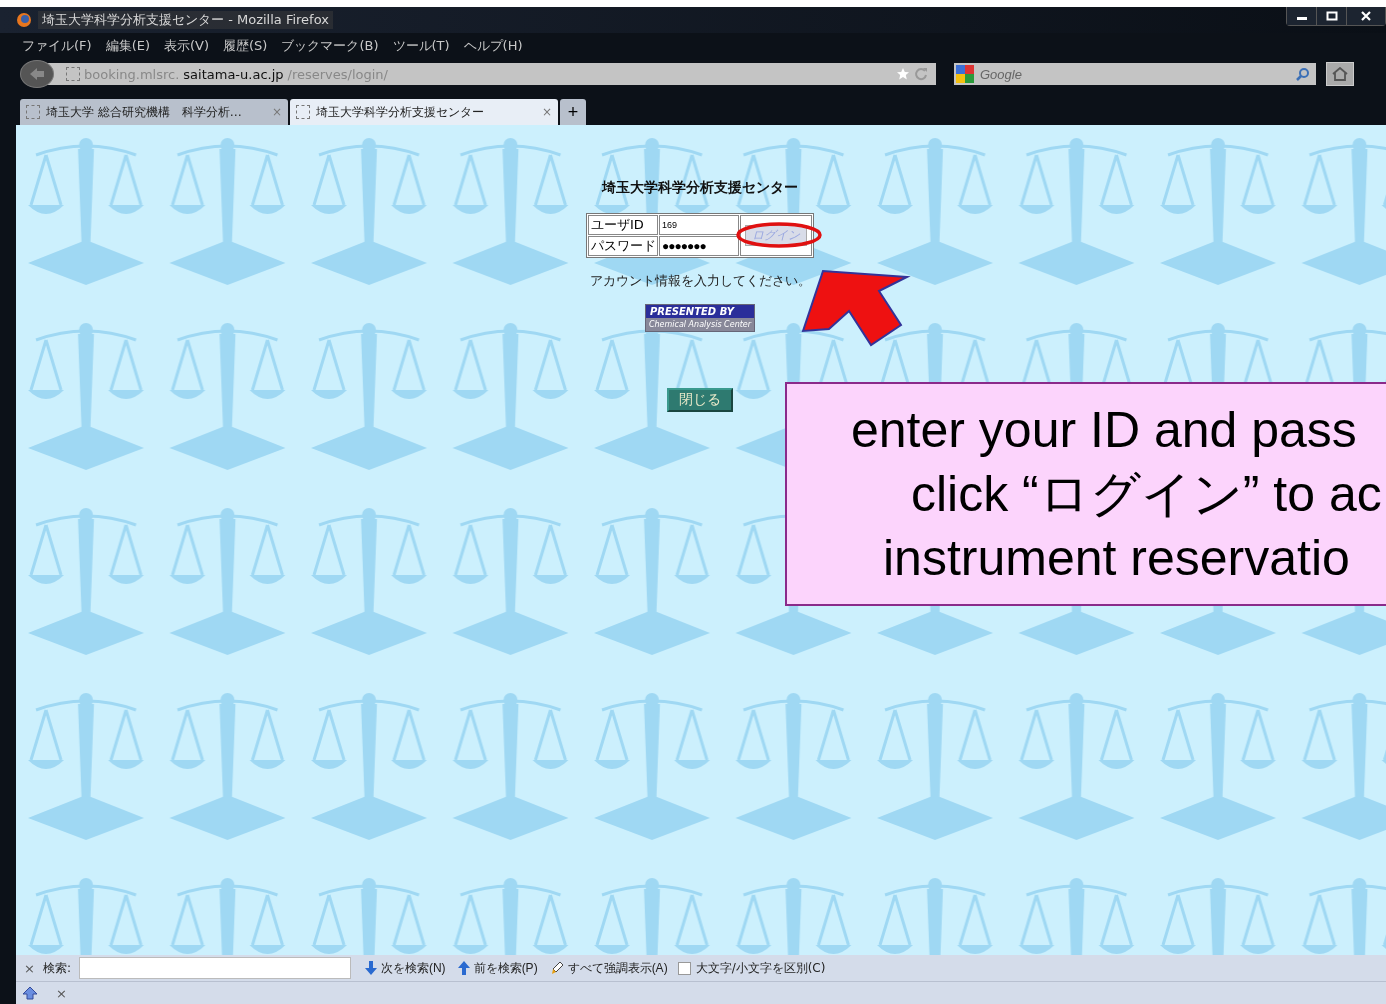  I want to click on field-label: ユーザID, so click(623, 225).